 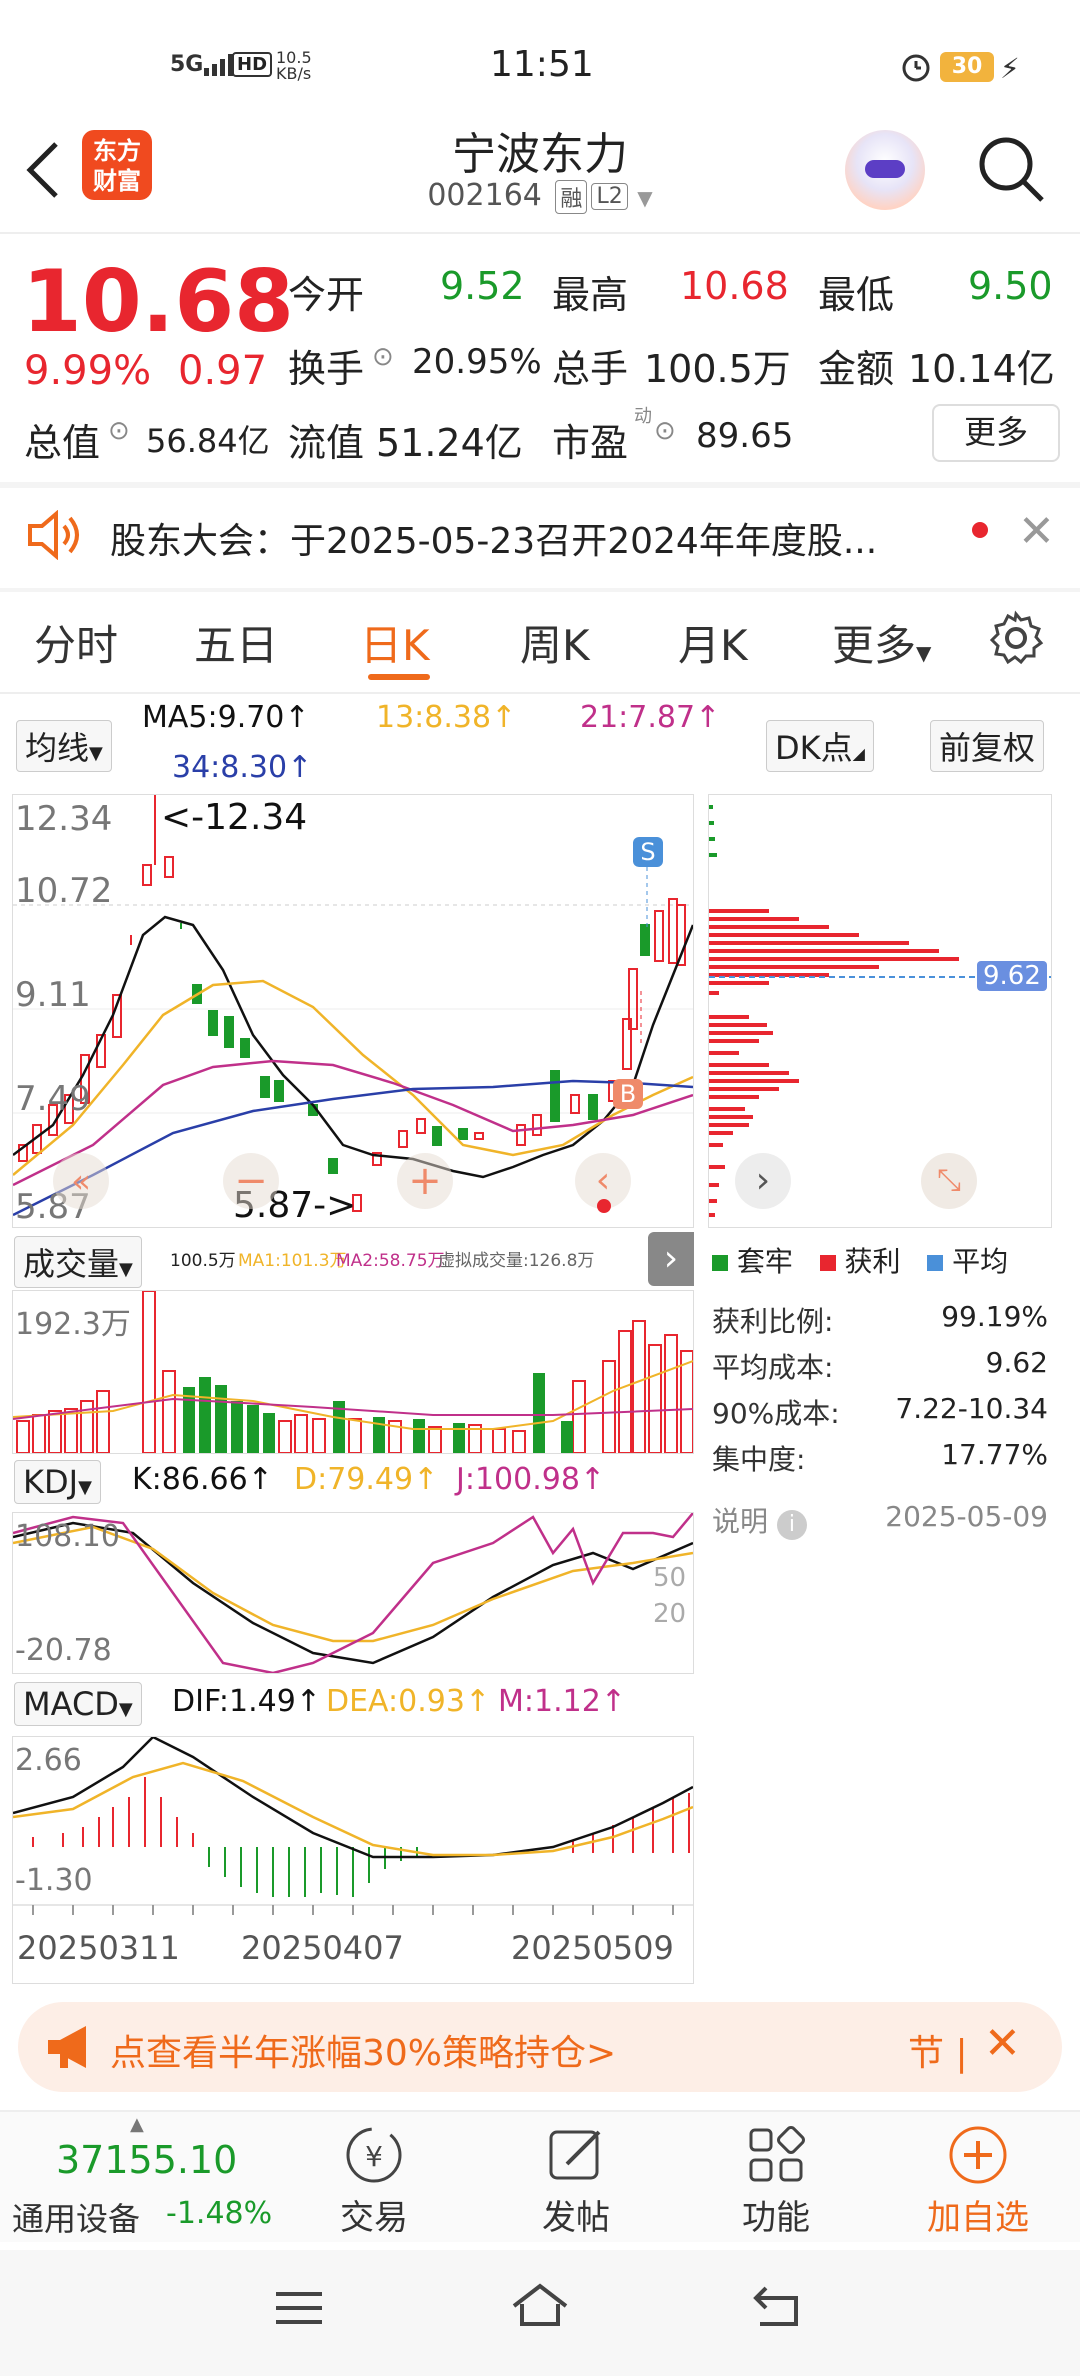 I want to click on turnover-value: 20.95%, so click(x=477, y=362).